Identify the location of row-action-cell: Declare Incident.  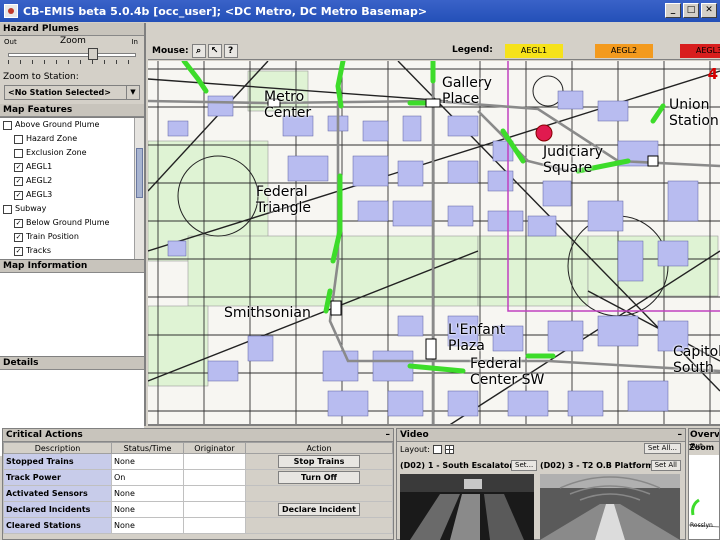
(319, 509).